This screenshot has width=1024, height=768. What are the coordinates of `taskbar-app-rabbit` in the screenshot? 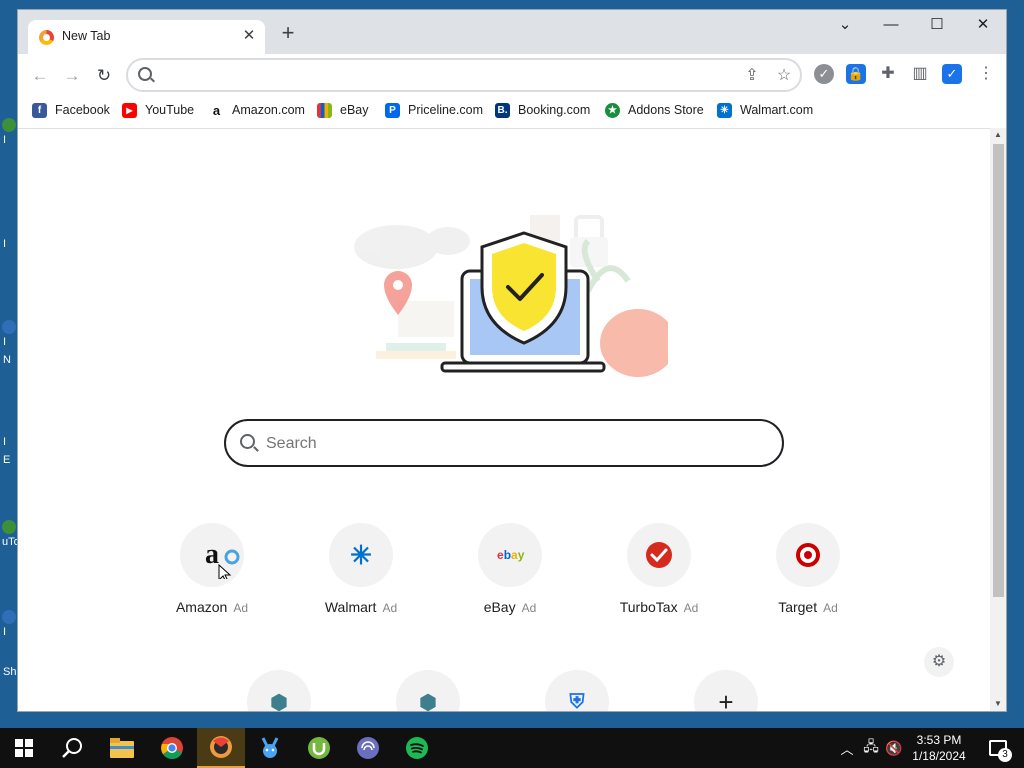 It's located at (270, 748).